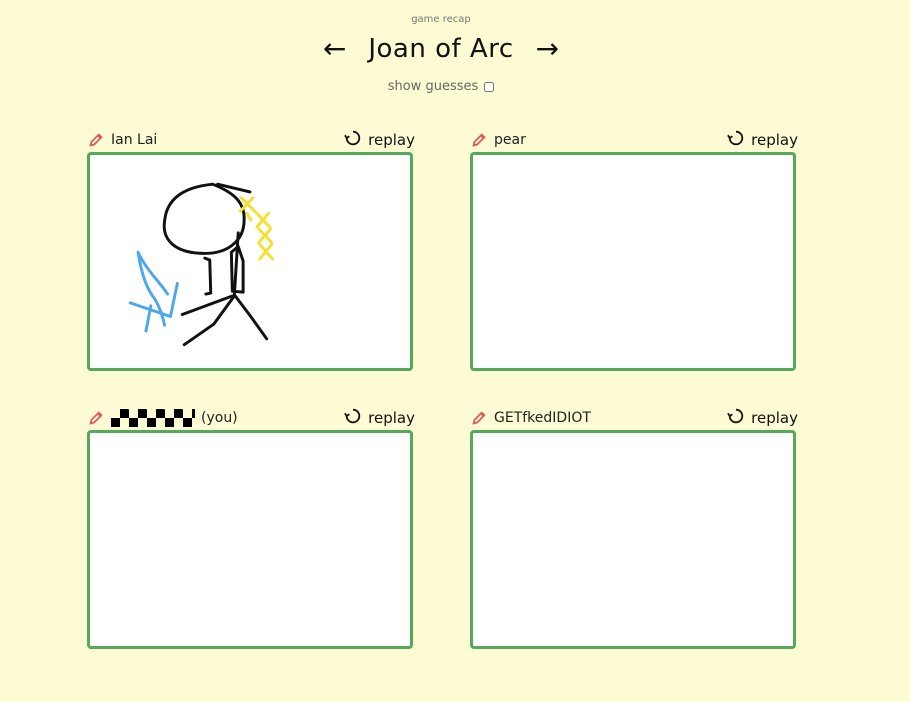 The image size is (910, 702). What do you see at coordinates (542, 418) in the screenshot?
I see `player-name: GETfkedIDIOT` at bounding box center [542, 418].